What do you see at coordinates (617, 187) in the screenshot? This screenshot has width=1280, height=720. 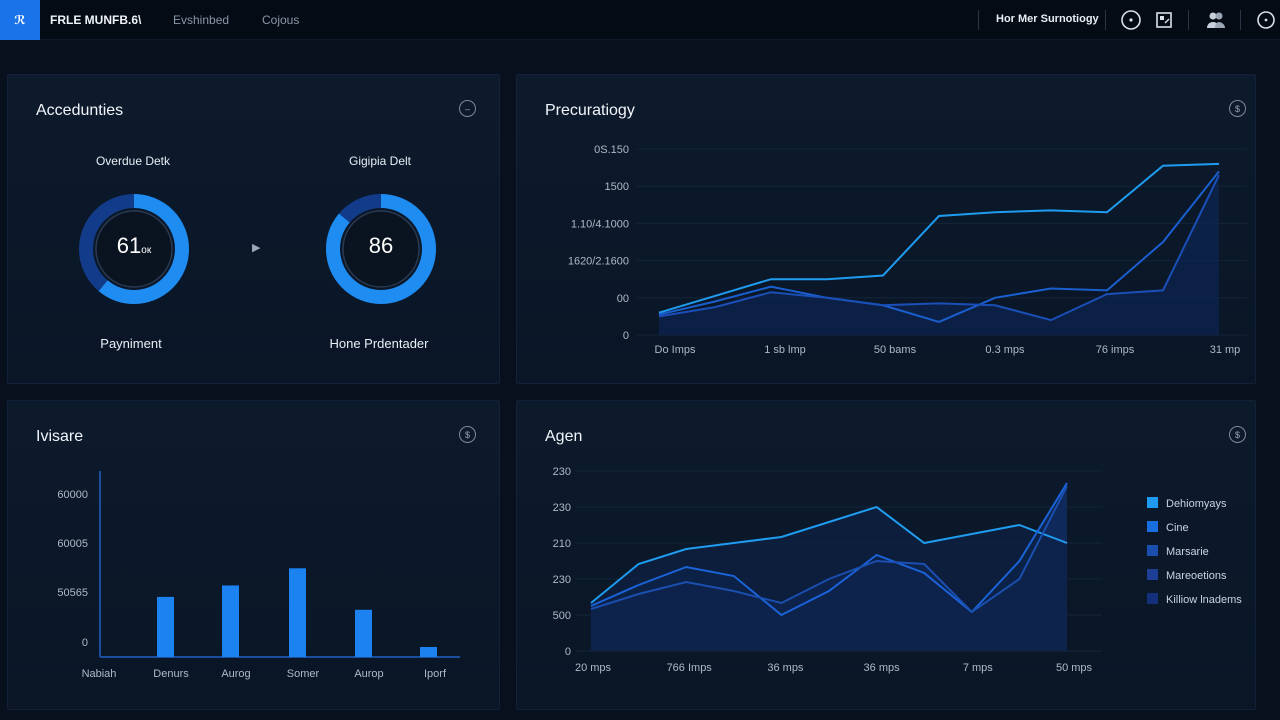 I see `y-tick-label: 1500` at bounding box center [617, 187].